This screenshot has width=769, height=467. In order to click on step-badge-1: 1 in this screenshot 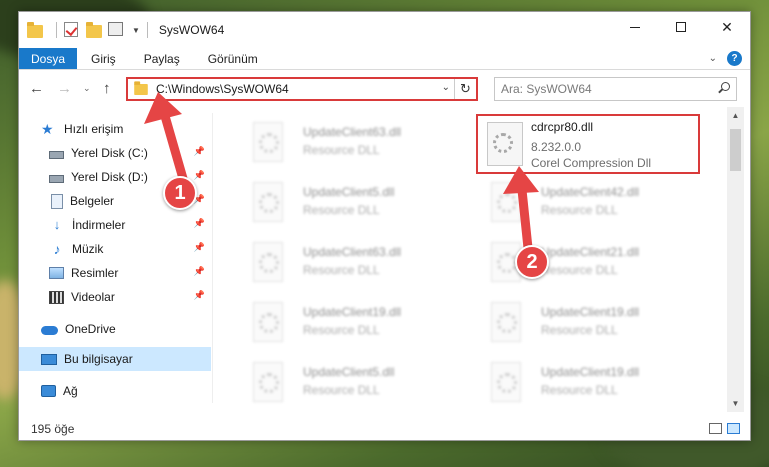, I will do `click(180, 193)`.